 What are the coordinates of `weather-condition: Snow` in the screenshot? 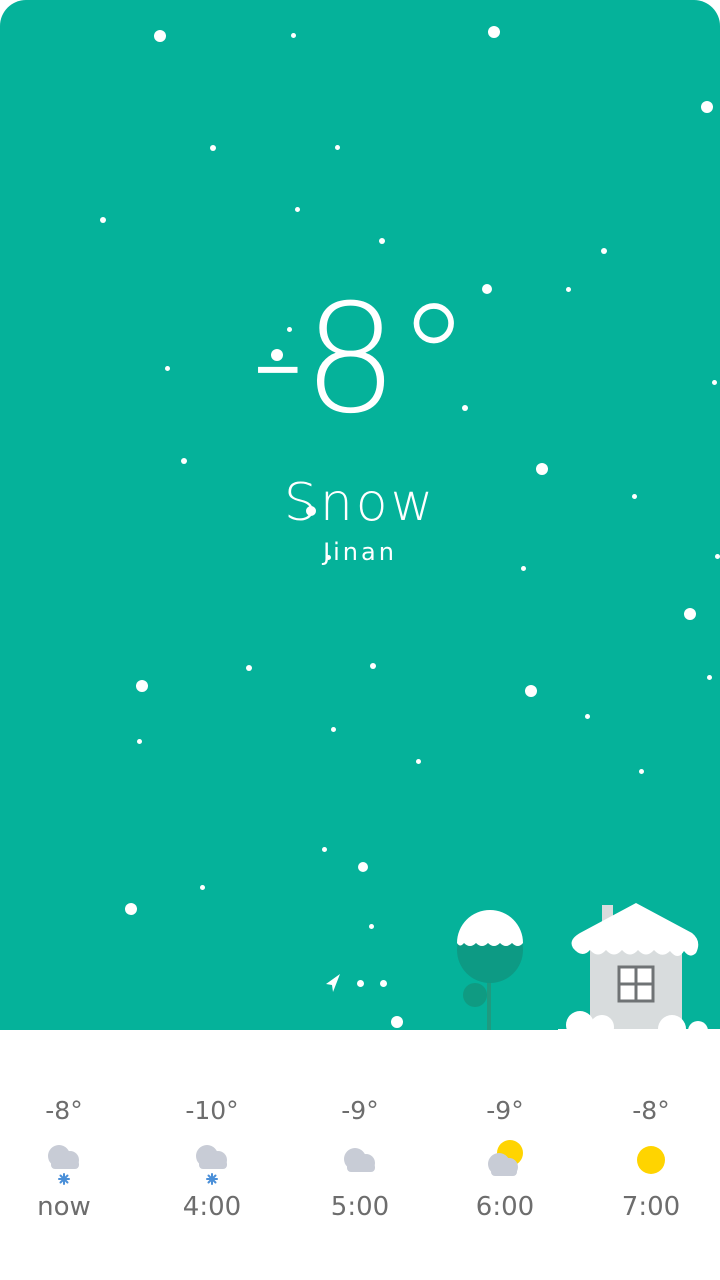 It's located at (360, 503).